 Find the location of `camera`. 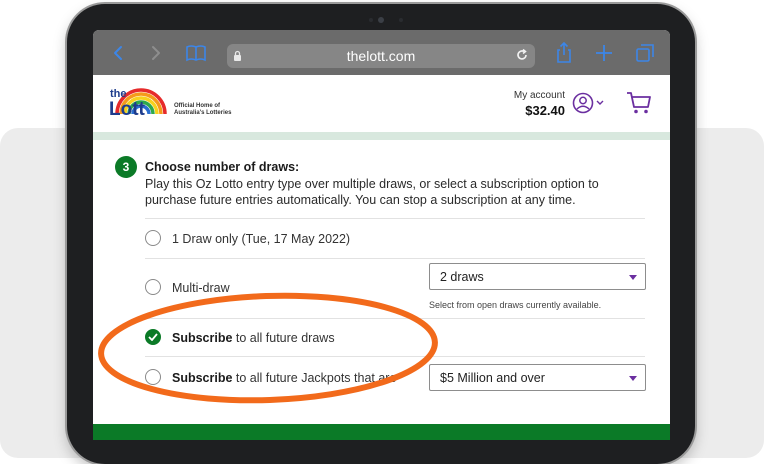

camera is located at coordinates (381, 20).